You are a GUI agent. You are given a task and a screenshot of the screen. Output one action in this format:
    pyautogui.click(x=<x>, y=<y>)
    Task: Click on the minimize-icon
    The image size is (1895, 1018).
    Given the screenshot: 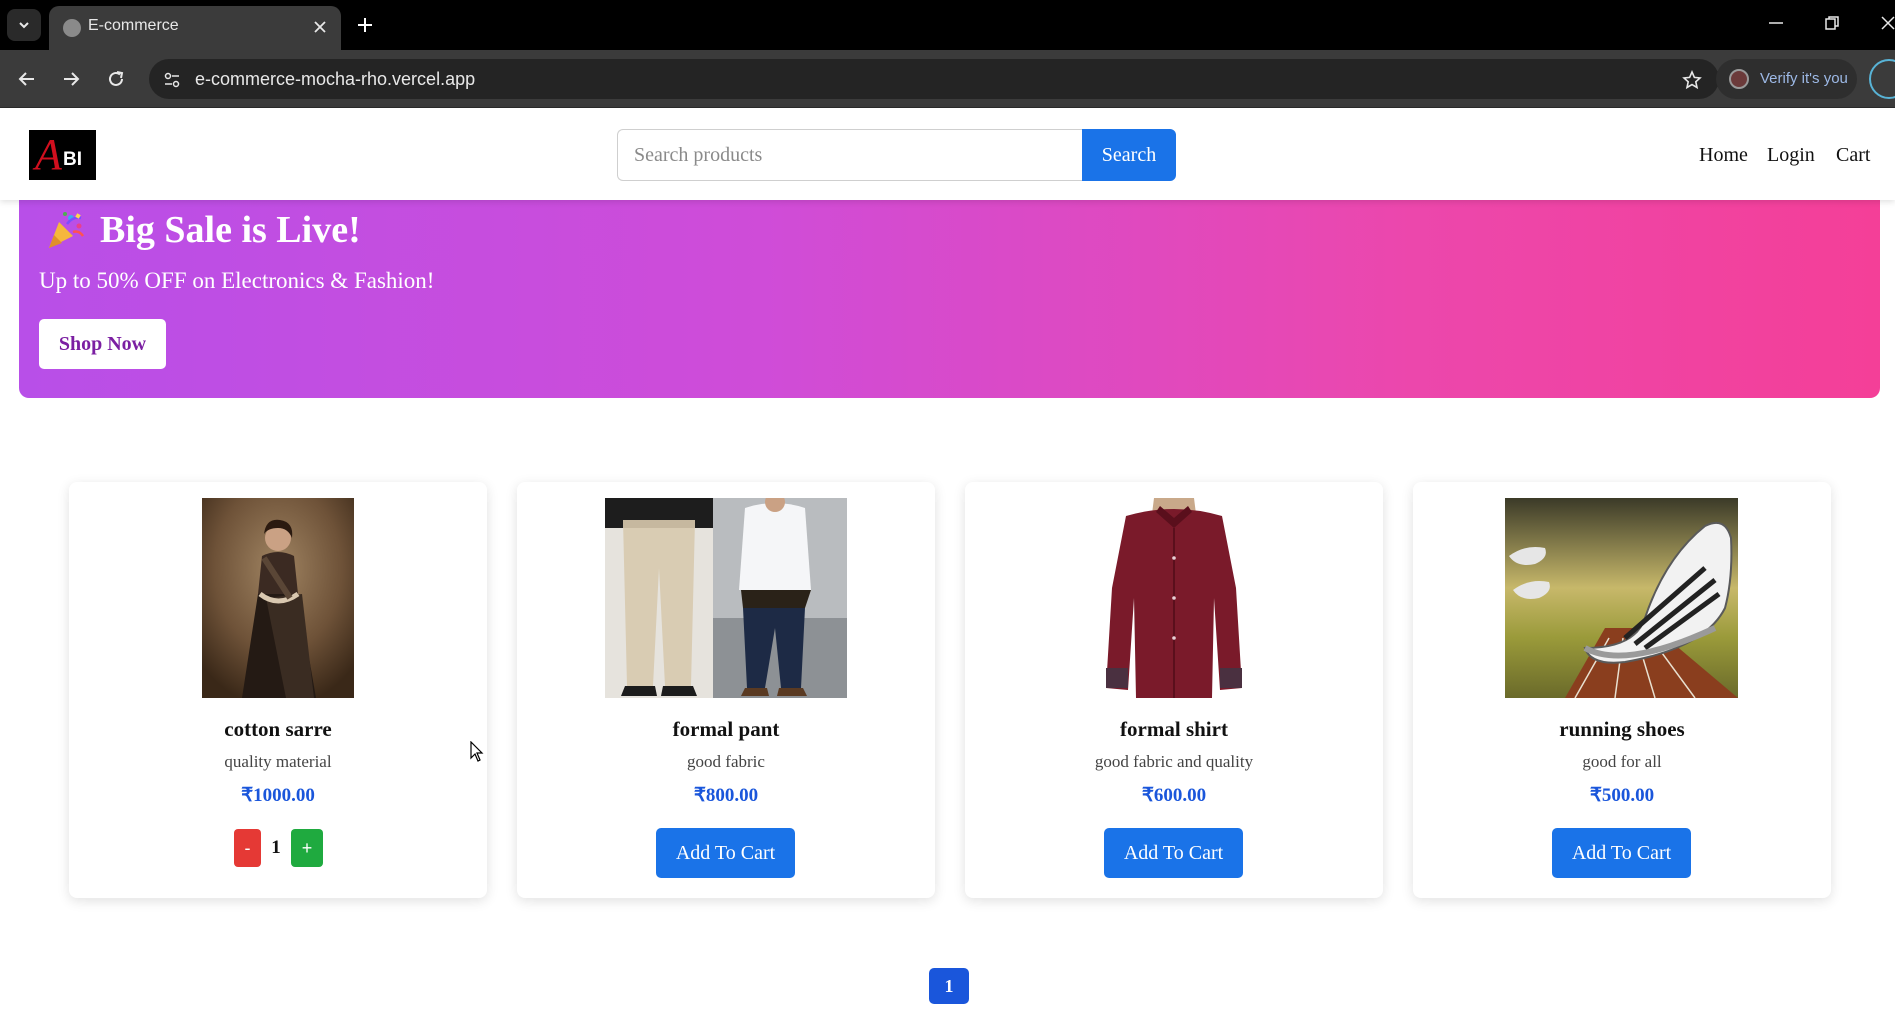 What is the action you would take?
    pyautogui.click(x=1776, y=23)
    